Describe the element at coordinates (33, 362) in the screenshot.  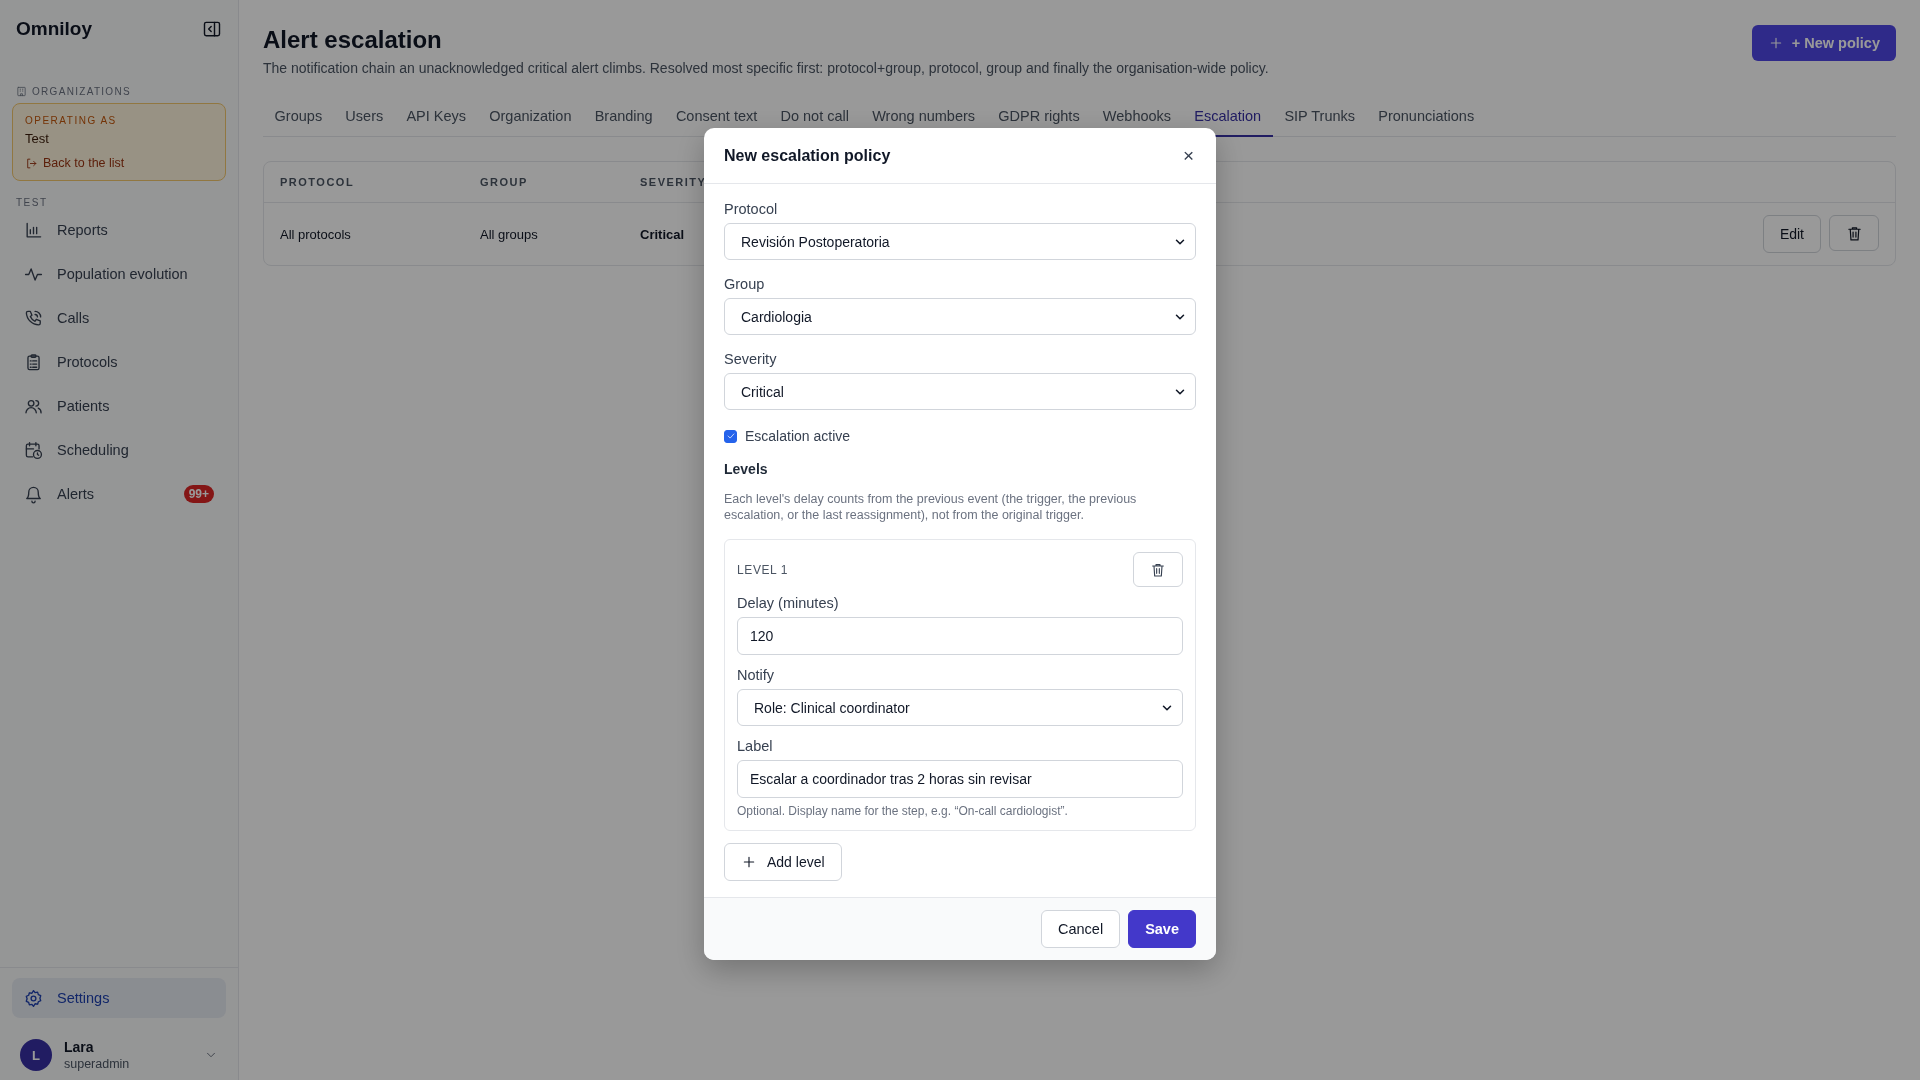
I see `clipboard-icon` at that location.